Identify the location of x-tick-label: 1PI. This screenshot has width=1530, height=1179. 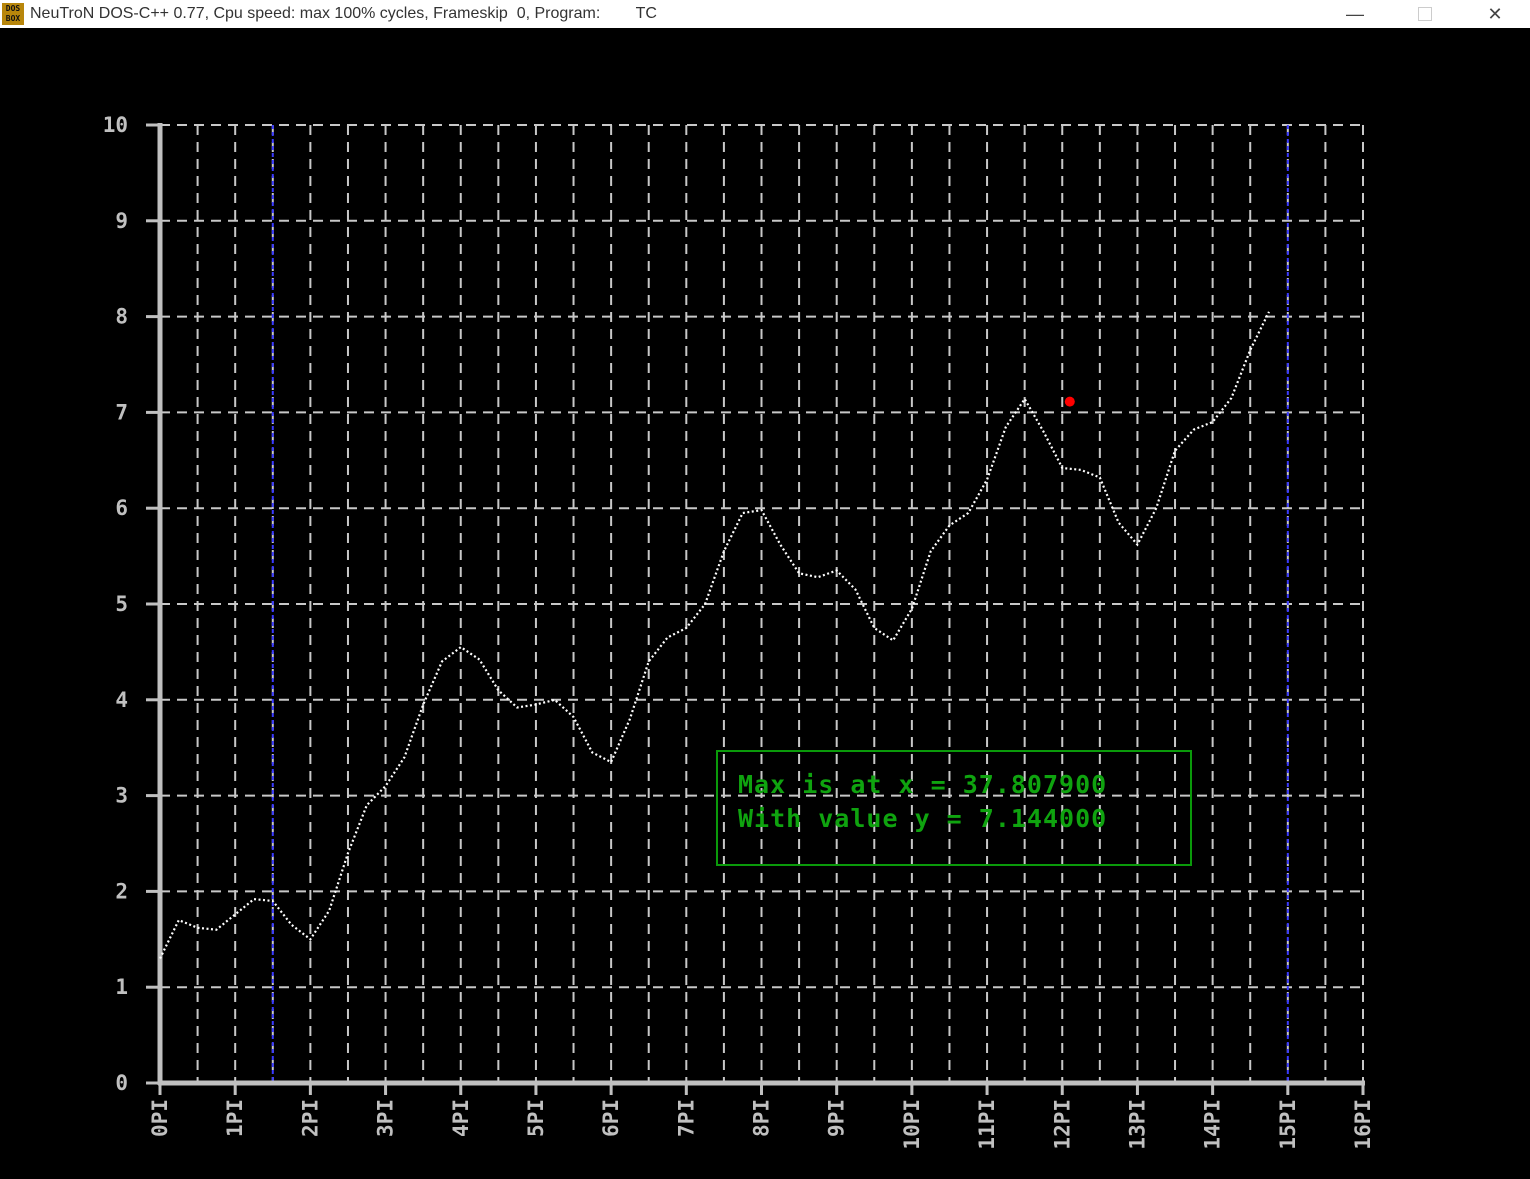
(235, 1118).